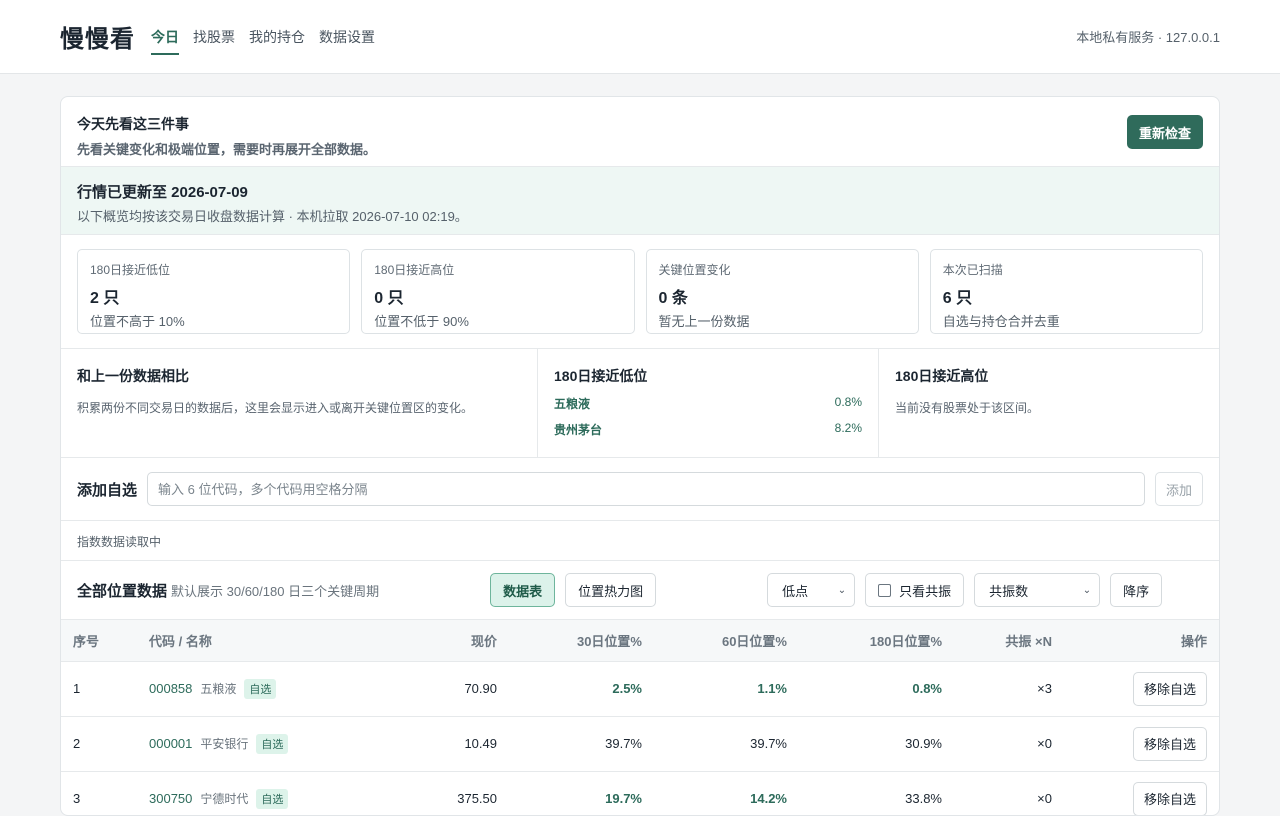 This screenshot has width=1280, height=816. I want to click on metric-select: 低点 ⌄, so click(811, 590).